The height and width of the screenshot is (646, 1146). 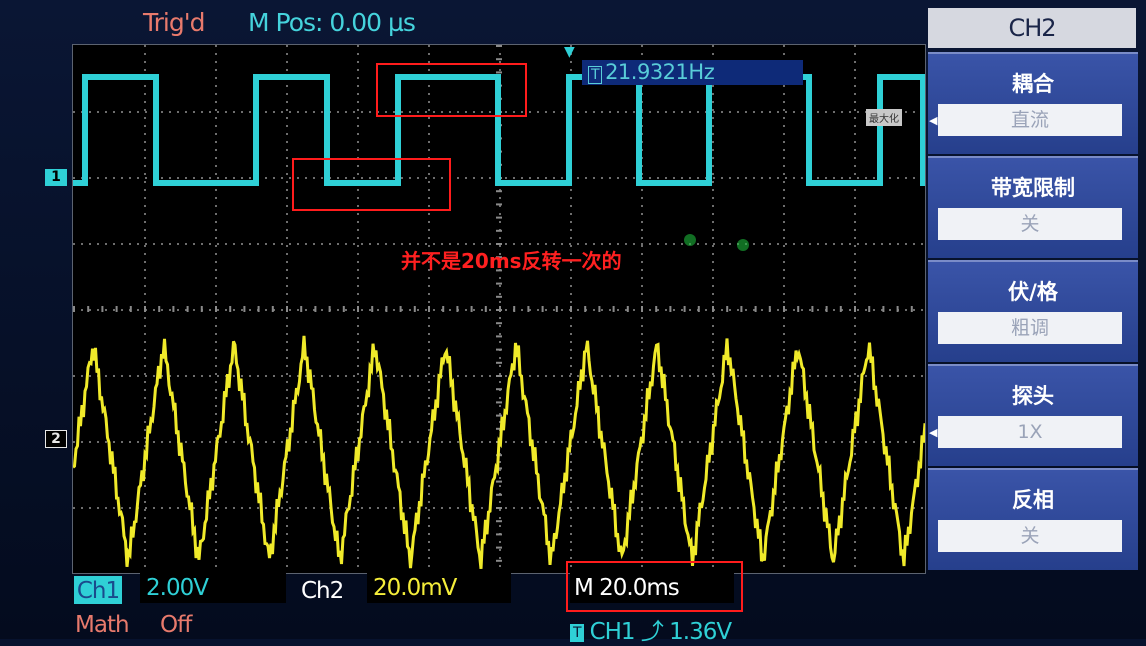 What do you see at coordinates (1033, 500) in the screenshot?
I see `menu-item-label: 反相` at bounding box center [1033, 500].